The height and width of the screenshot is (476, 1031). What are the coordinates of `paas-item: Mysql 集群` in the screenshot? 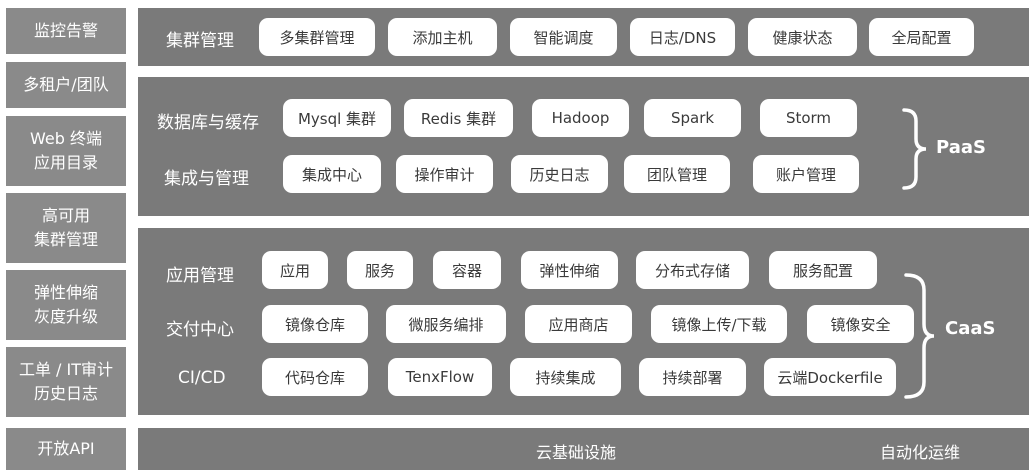 It's located at (337, 118).